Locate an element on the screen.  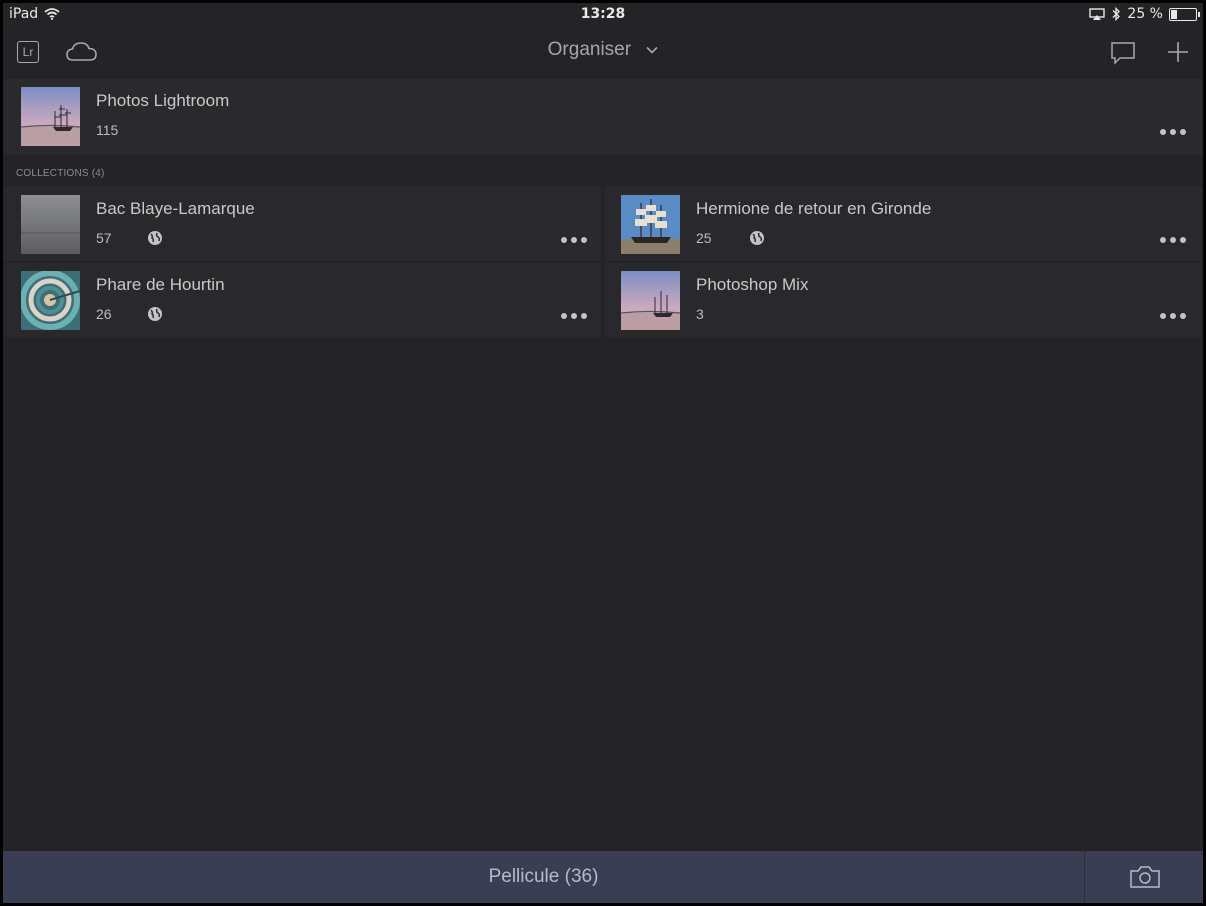
status-bar: iPad 13:28 25 % is located at coordinates (603, 15).